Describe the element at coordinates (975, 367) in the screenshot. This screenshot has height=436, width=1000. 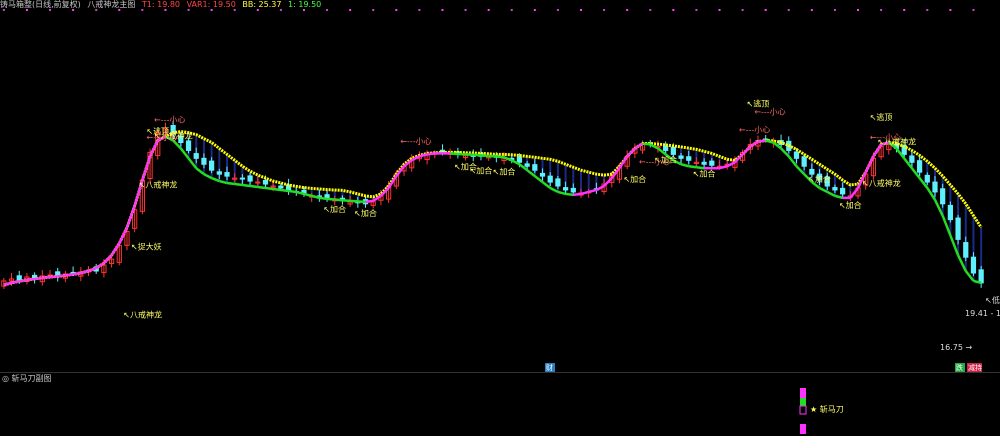
I see `event-badge-label: 减持` at that location.